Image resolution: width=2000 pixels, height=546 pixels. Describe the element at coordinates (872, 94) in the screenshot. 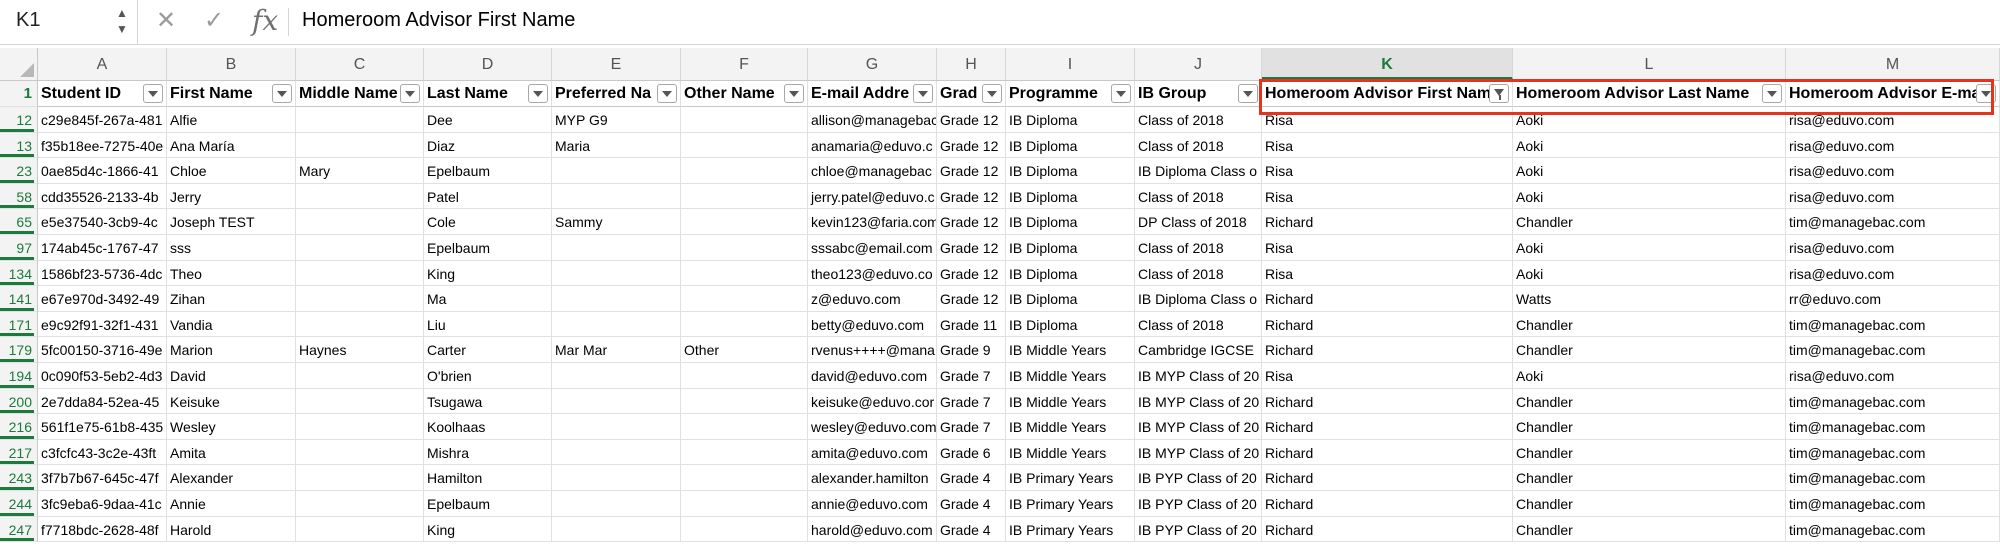

I see `header-cell-g: E-mail Addre` at that location.